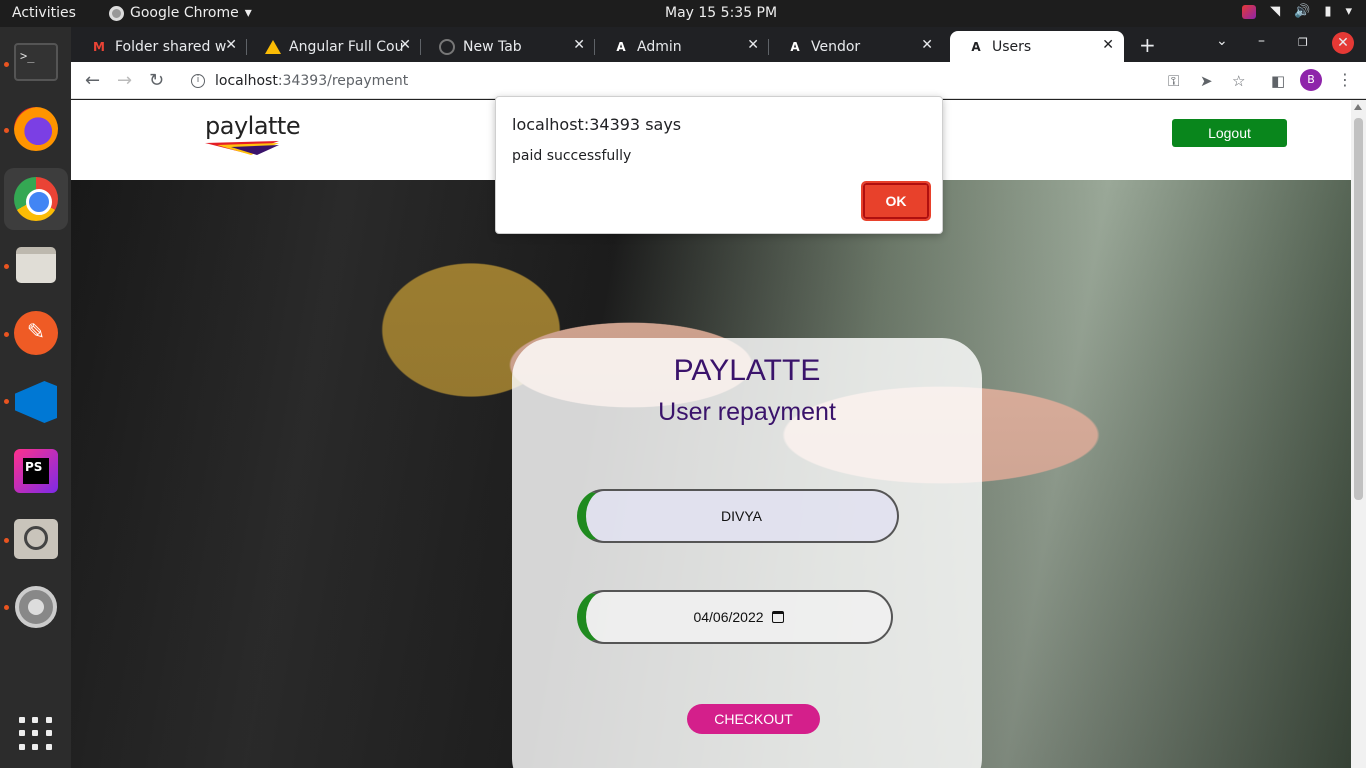  I want to click on reload-icon: ↻, so click(156, 80).